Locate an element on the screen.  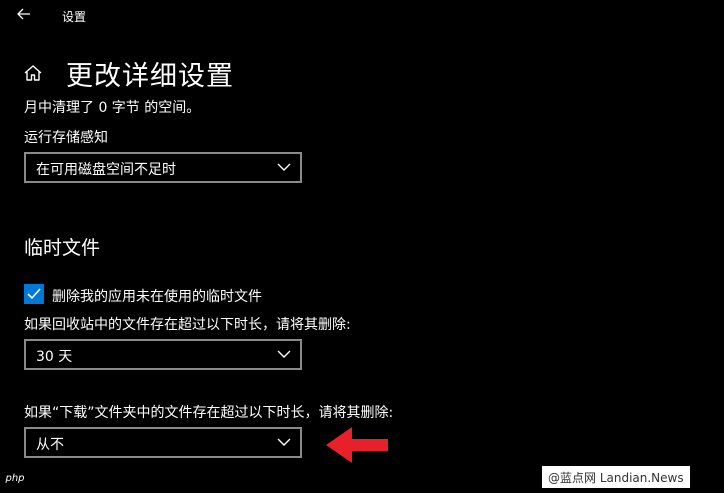
run-storage-sense-label: 运行存储感知 is located at coordinates (66, 138).